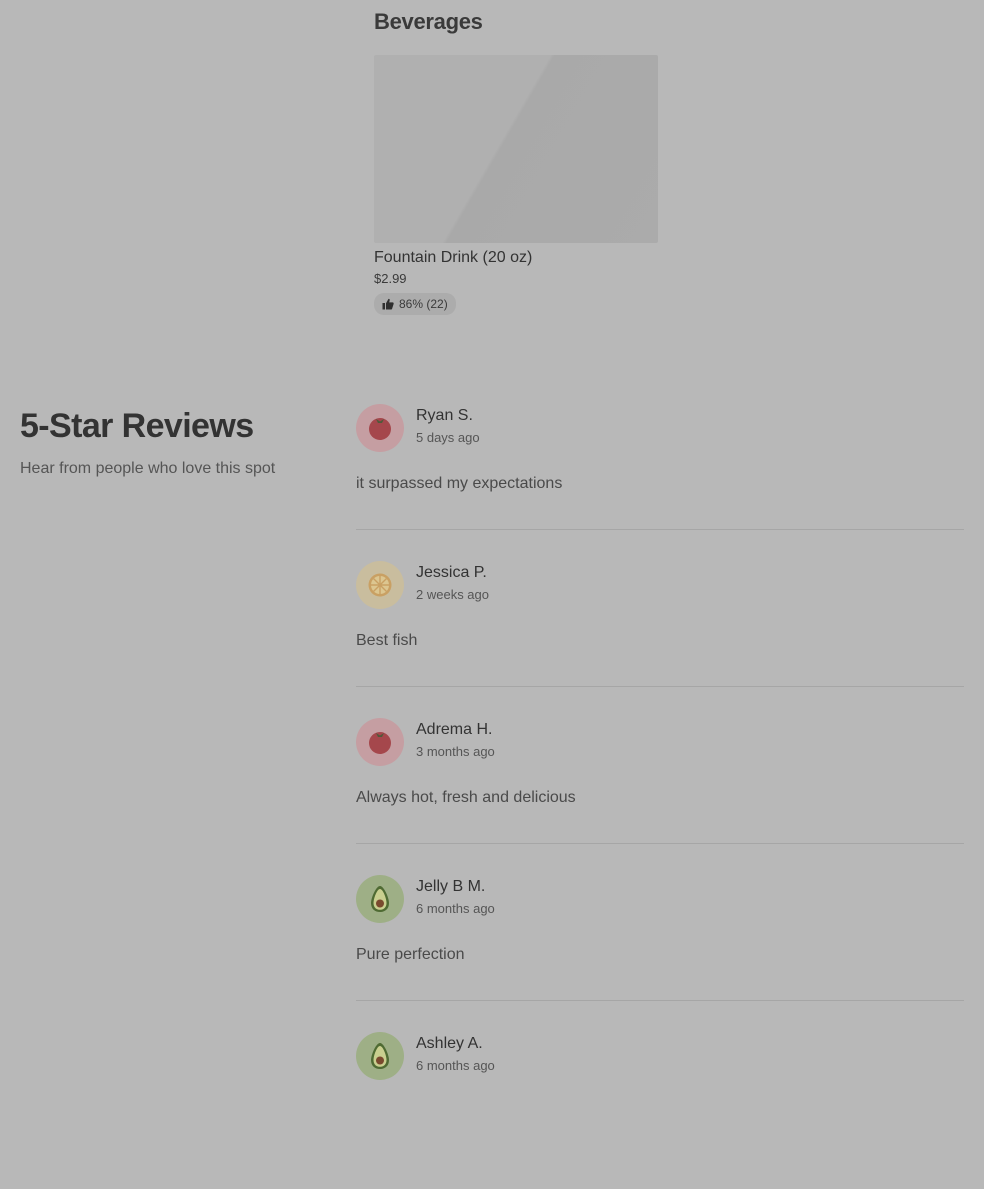 The height and width of the screenshot is (1189, 984). What do you see at coordinates (137, 426) in the screenshot?
I see `reviews-title: 5-Star Reviews` at bounding box center [137, 426].